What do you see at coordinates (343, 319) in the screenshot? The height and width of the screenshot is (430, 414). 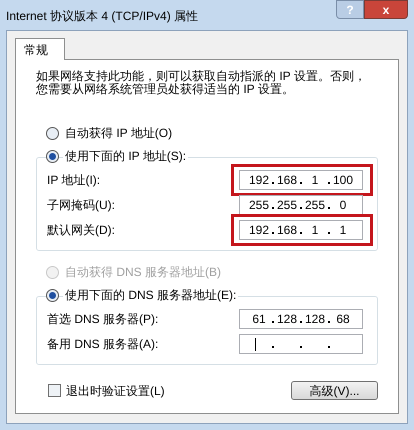 I see `octet-text: 68` at bounding box center [343, 319].